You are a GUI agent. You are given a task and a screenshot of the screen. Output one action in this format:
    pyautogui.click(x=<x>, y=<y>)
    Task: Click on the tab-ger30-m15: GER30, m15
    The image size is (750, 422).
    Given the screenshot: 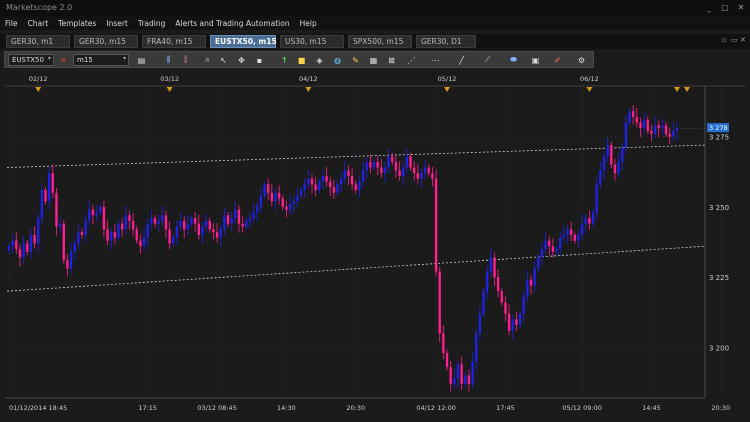 What is the action you would take?
    pyautogui.click(x=106, y=41)
    